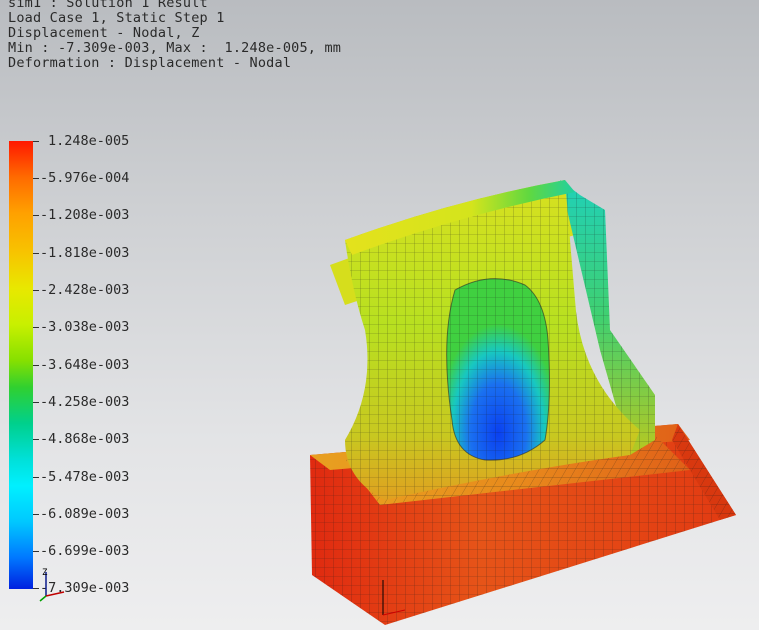 The image size is (759, 630). I want to click on triad-y-axis, so click(43, 598).